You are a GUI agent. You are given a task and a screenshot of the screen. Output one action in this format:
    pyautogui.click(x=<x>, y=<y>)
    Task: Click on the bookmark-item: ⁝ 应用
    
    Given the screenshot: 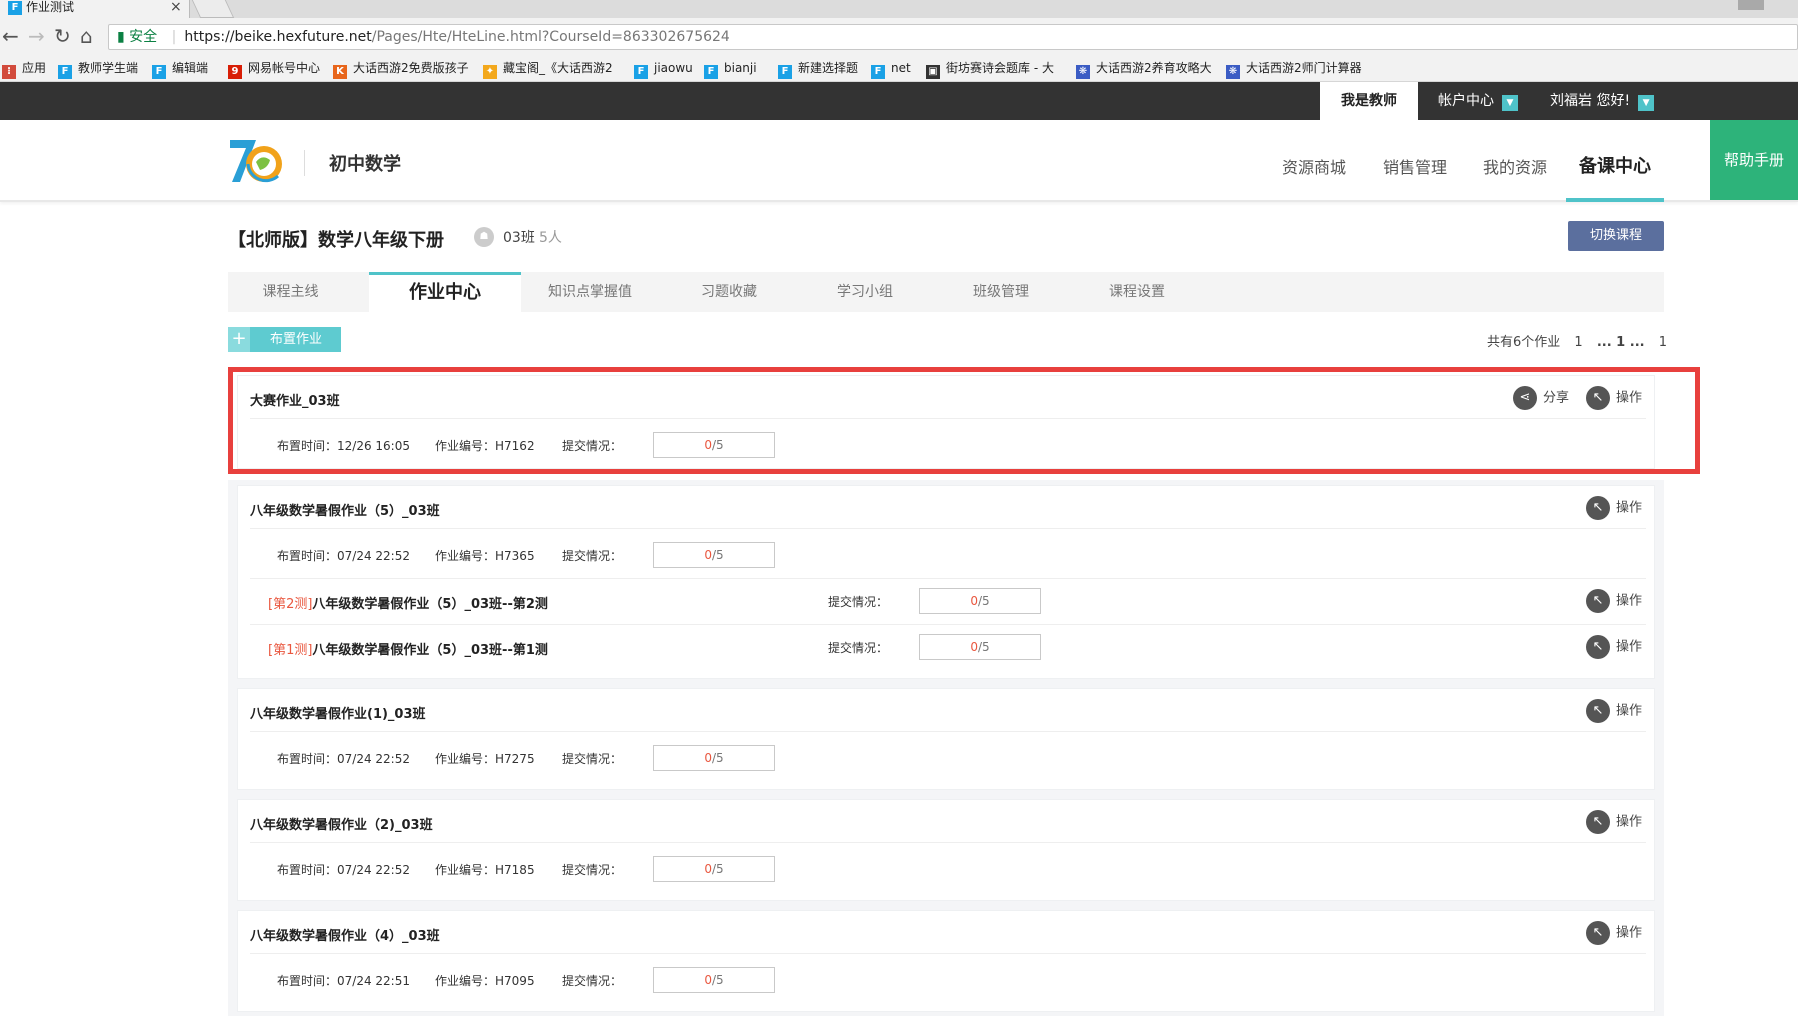 What is the action you would take?
    pyautogui.click(x=24, y=69)
    